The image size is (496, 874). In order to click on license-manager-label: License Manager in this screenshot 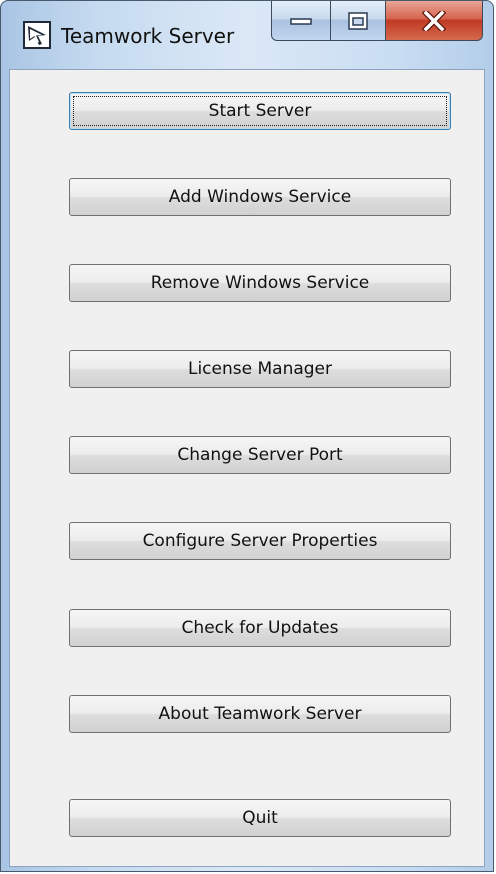, I will do `click(259, 369)`.